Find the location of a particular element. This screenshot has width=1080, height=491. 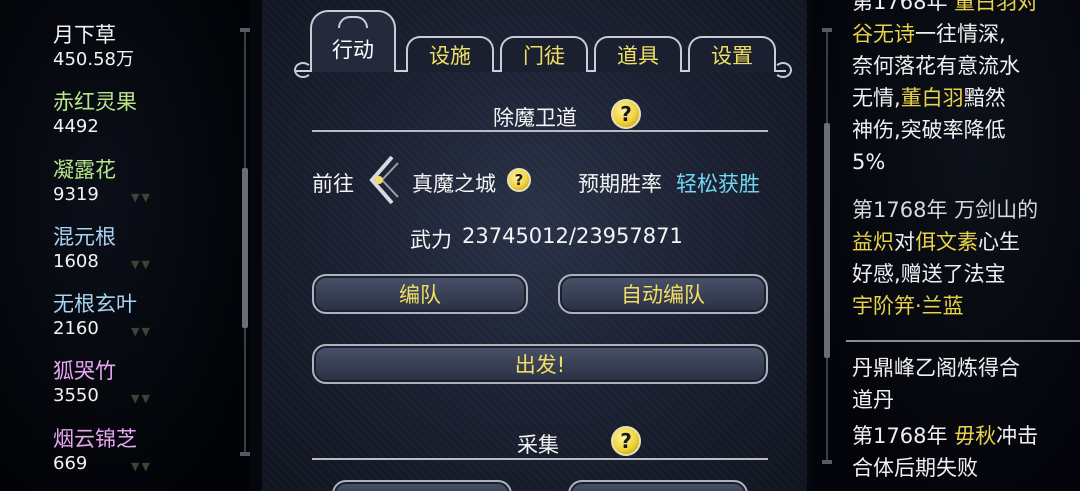

resource-item: 赤红灵果 4492 is located at coordinates (95, 114).